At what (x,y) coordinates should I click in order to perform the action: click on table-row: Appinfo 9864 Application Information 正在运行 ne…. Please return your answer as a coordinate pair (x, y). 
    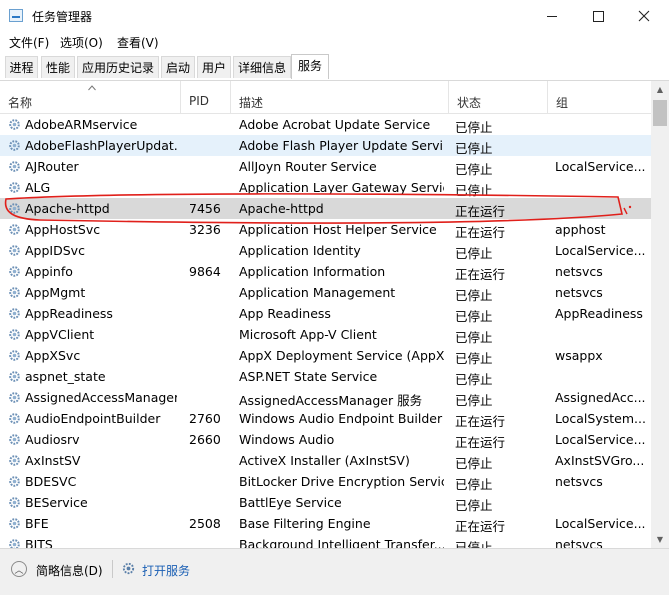
    Looking at the image, I should click on (325, 271).